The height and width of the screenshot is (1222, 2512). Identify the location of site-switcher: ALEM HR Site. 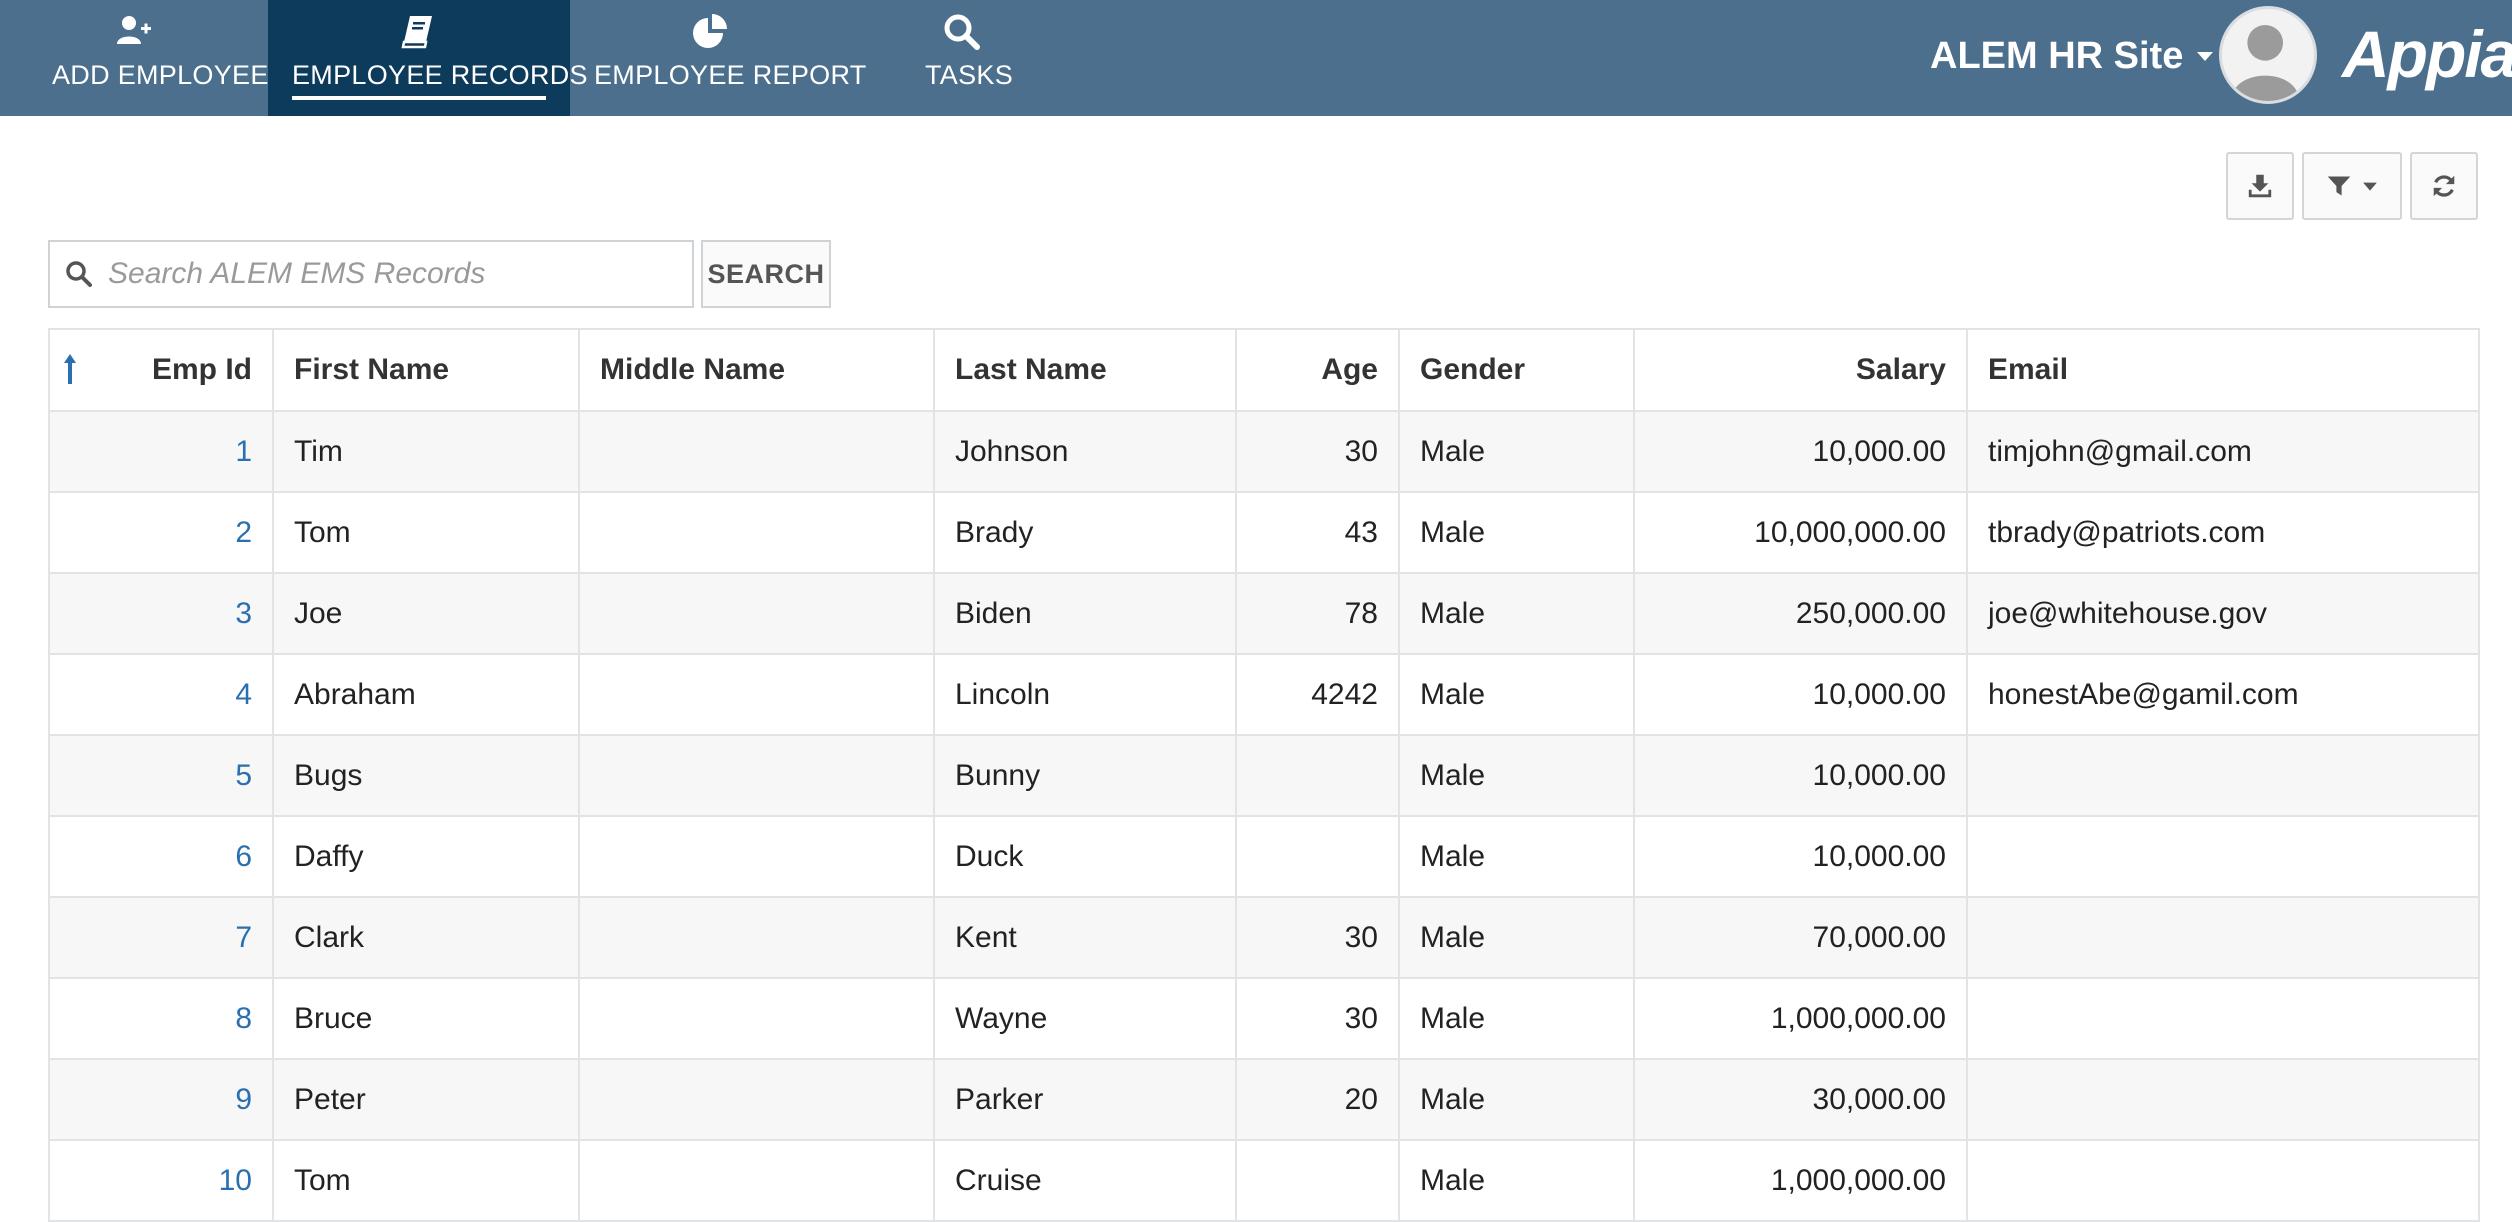
(2072, 56).